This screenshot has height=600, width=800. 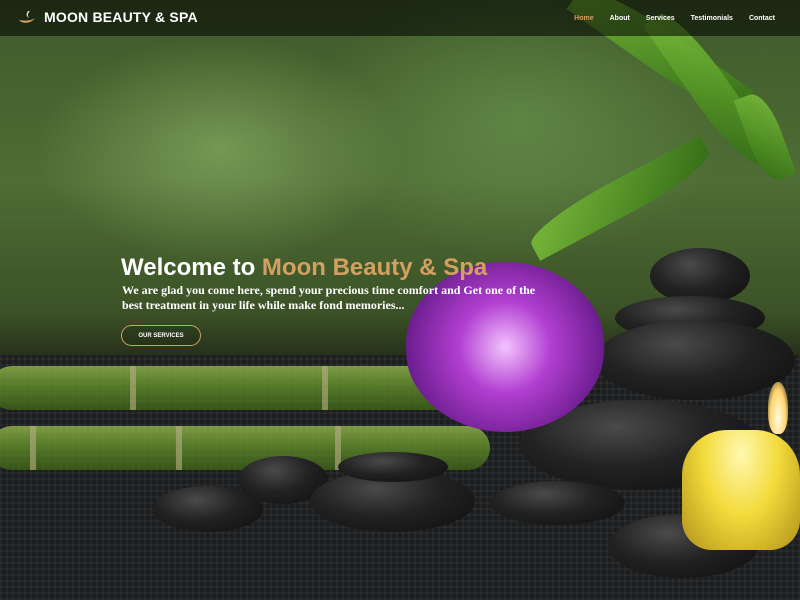 What do you see at coordinates (188, 267) in the screenshot?
I see `hero-title-prefix: Welcome to` at bounding box center [188, 267].